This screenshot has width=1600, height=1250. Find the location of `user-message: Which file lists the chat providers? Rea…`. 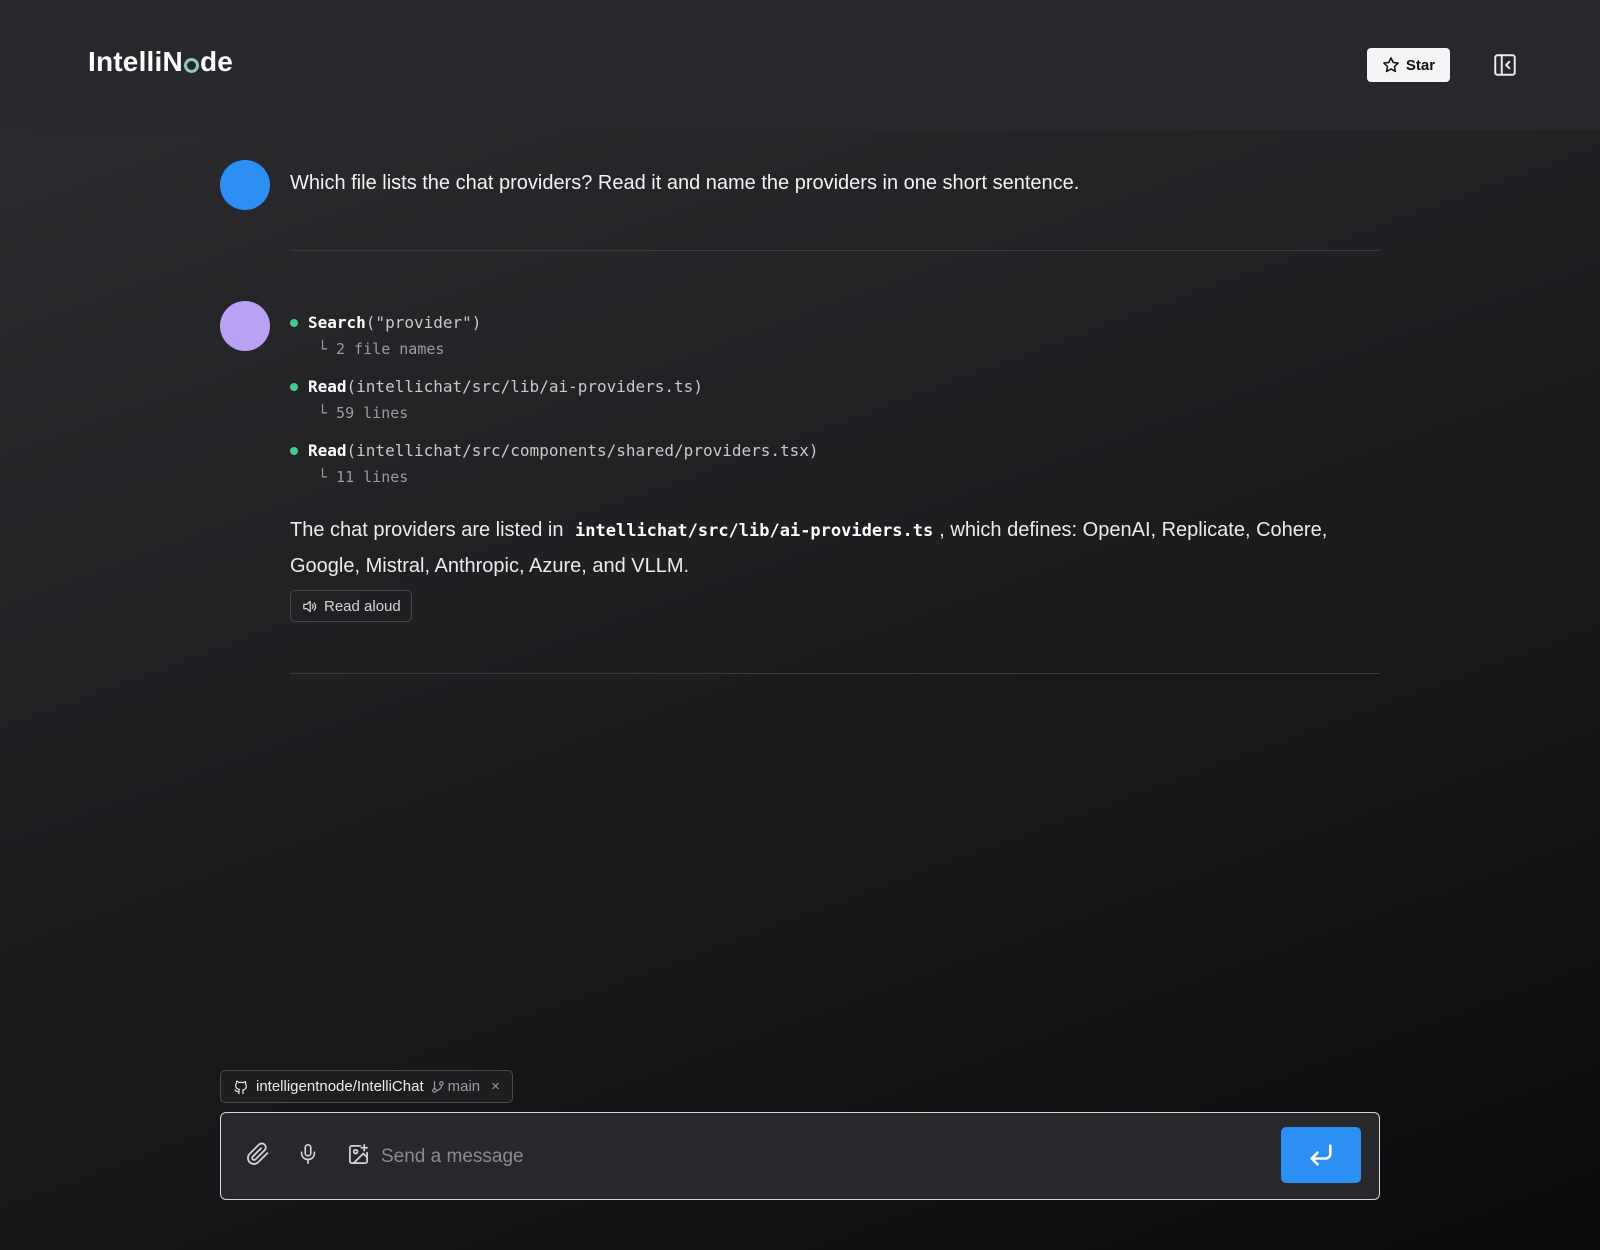

user-message: Which file lists the chat providers? Rea… is located at coordinates (685, 183).